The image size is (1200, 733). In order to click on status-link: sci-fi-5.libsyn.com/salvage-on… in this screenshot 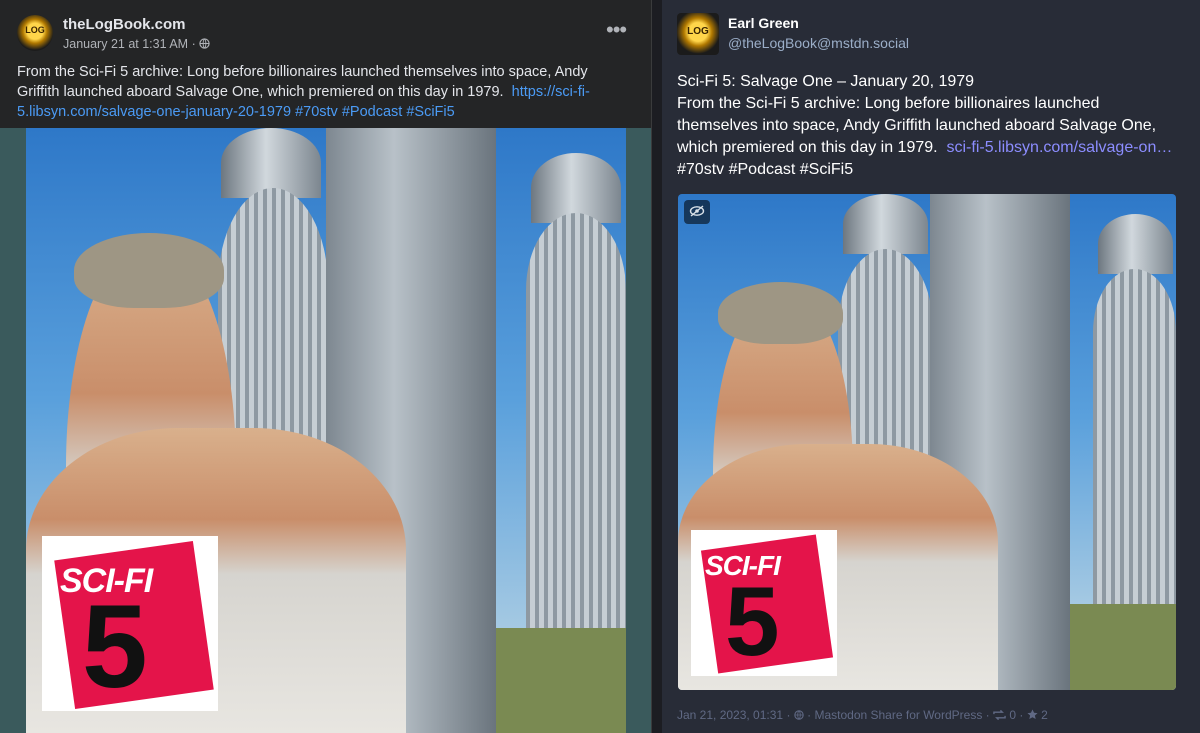, I will do `click(1059, 147)`.